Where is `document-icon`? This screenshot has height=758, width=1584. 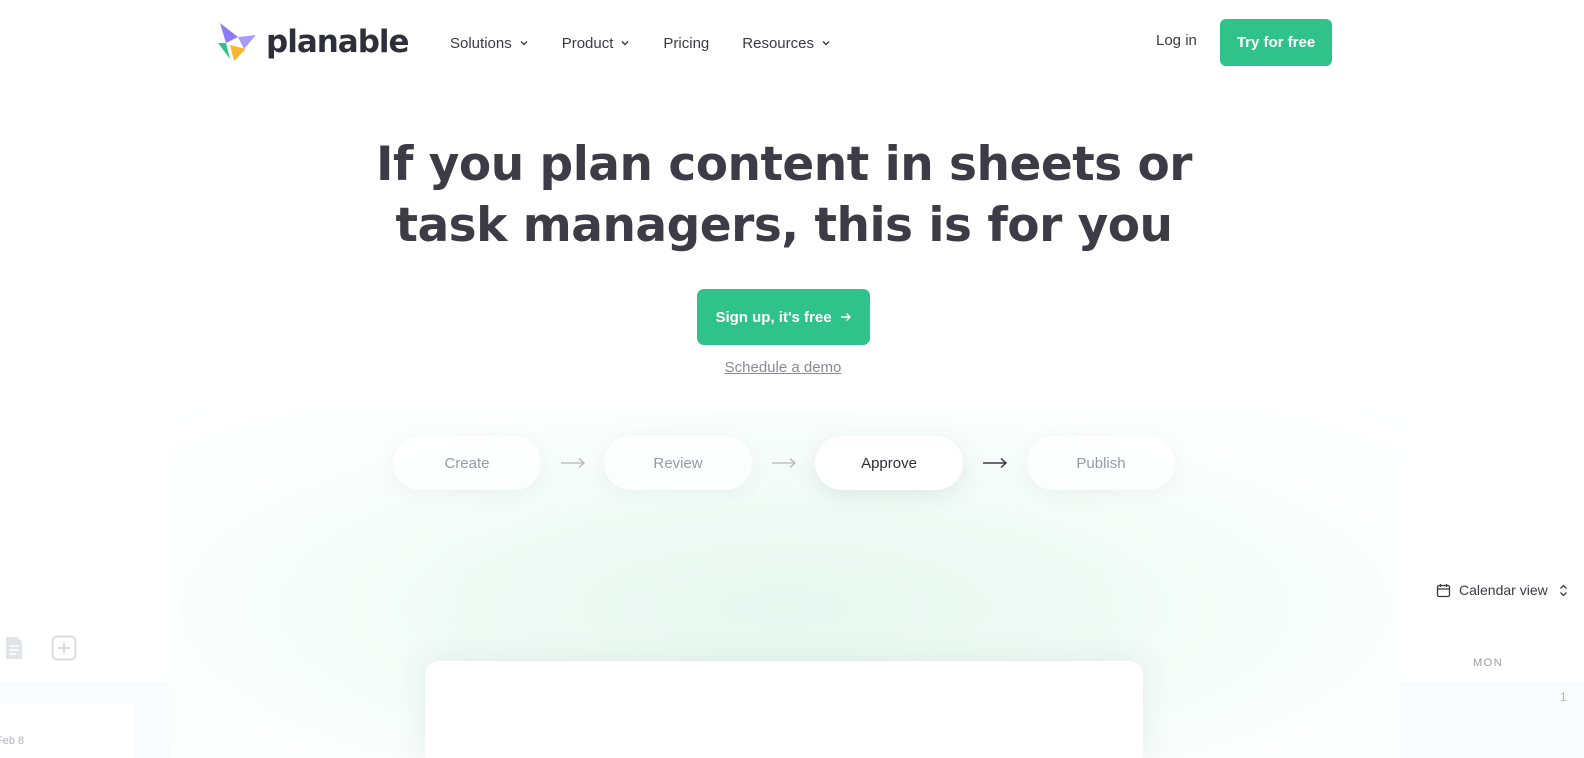 document-icon is located at coordinates (14, 648).